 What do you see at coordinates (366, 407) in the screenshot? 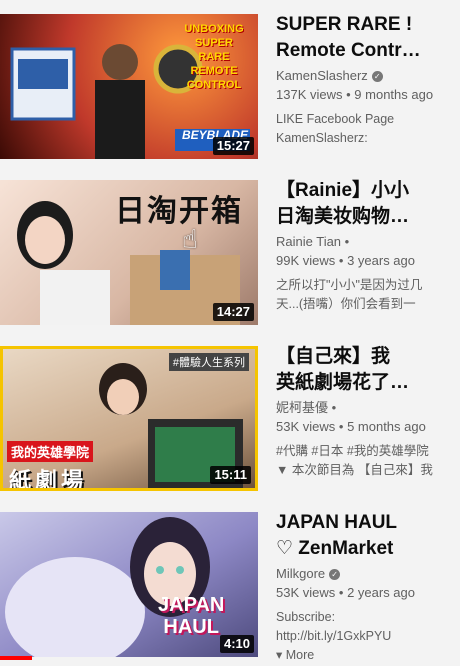
I see `channel-name: 妮柯基優 •` at bounding box center [366, 407].